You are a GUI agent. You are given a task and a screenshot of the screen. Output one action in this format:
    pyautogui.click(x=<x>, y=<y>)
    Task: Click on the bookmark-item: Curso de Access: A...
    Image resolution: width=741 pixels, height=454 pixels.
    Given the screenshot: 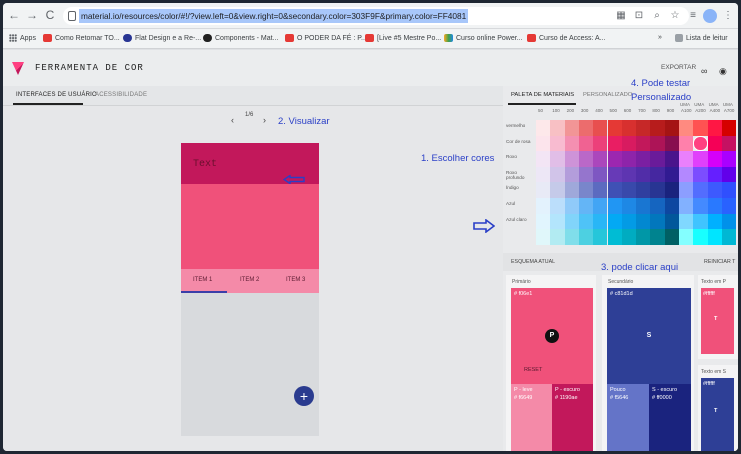 What is the action you would take?
    pyautogui.click(x=566, y=38)
    